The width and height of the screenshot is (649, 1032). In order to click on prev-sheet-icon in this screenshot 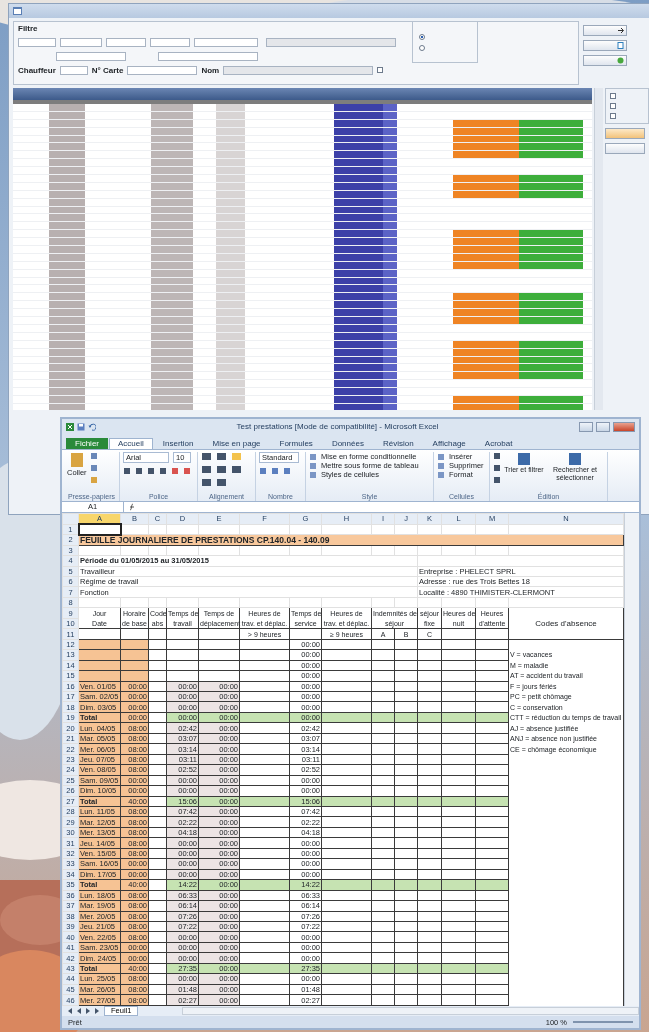, I will do `click(79, 1011)`.